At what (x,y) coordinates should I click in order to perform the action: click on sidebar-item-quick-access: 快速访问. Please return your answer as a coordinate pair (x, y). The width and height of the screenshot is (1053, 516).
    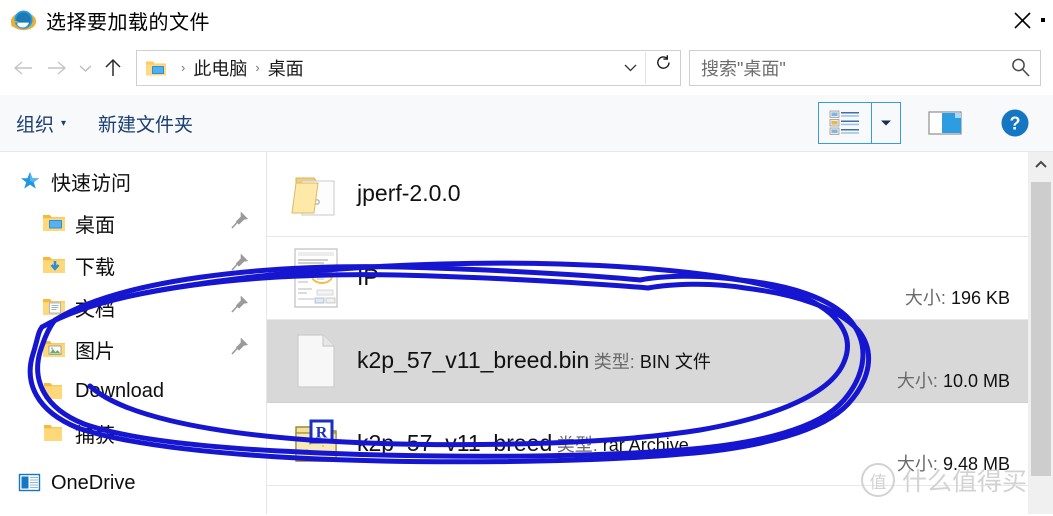
    Looking at the image, I should click on (133, 181).